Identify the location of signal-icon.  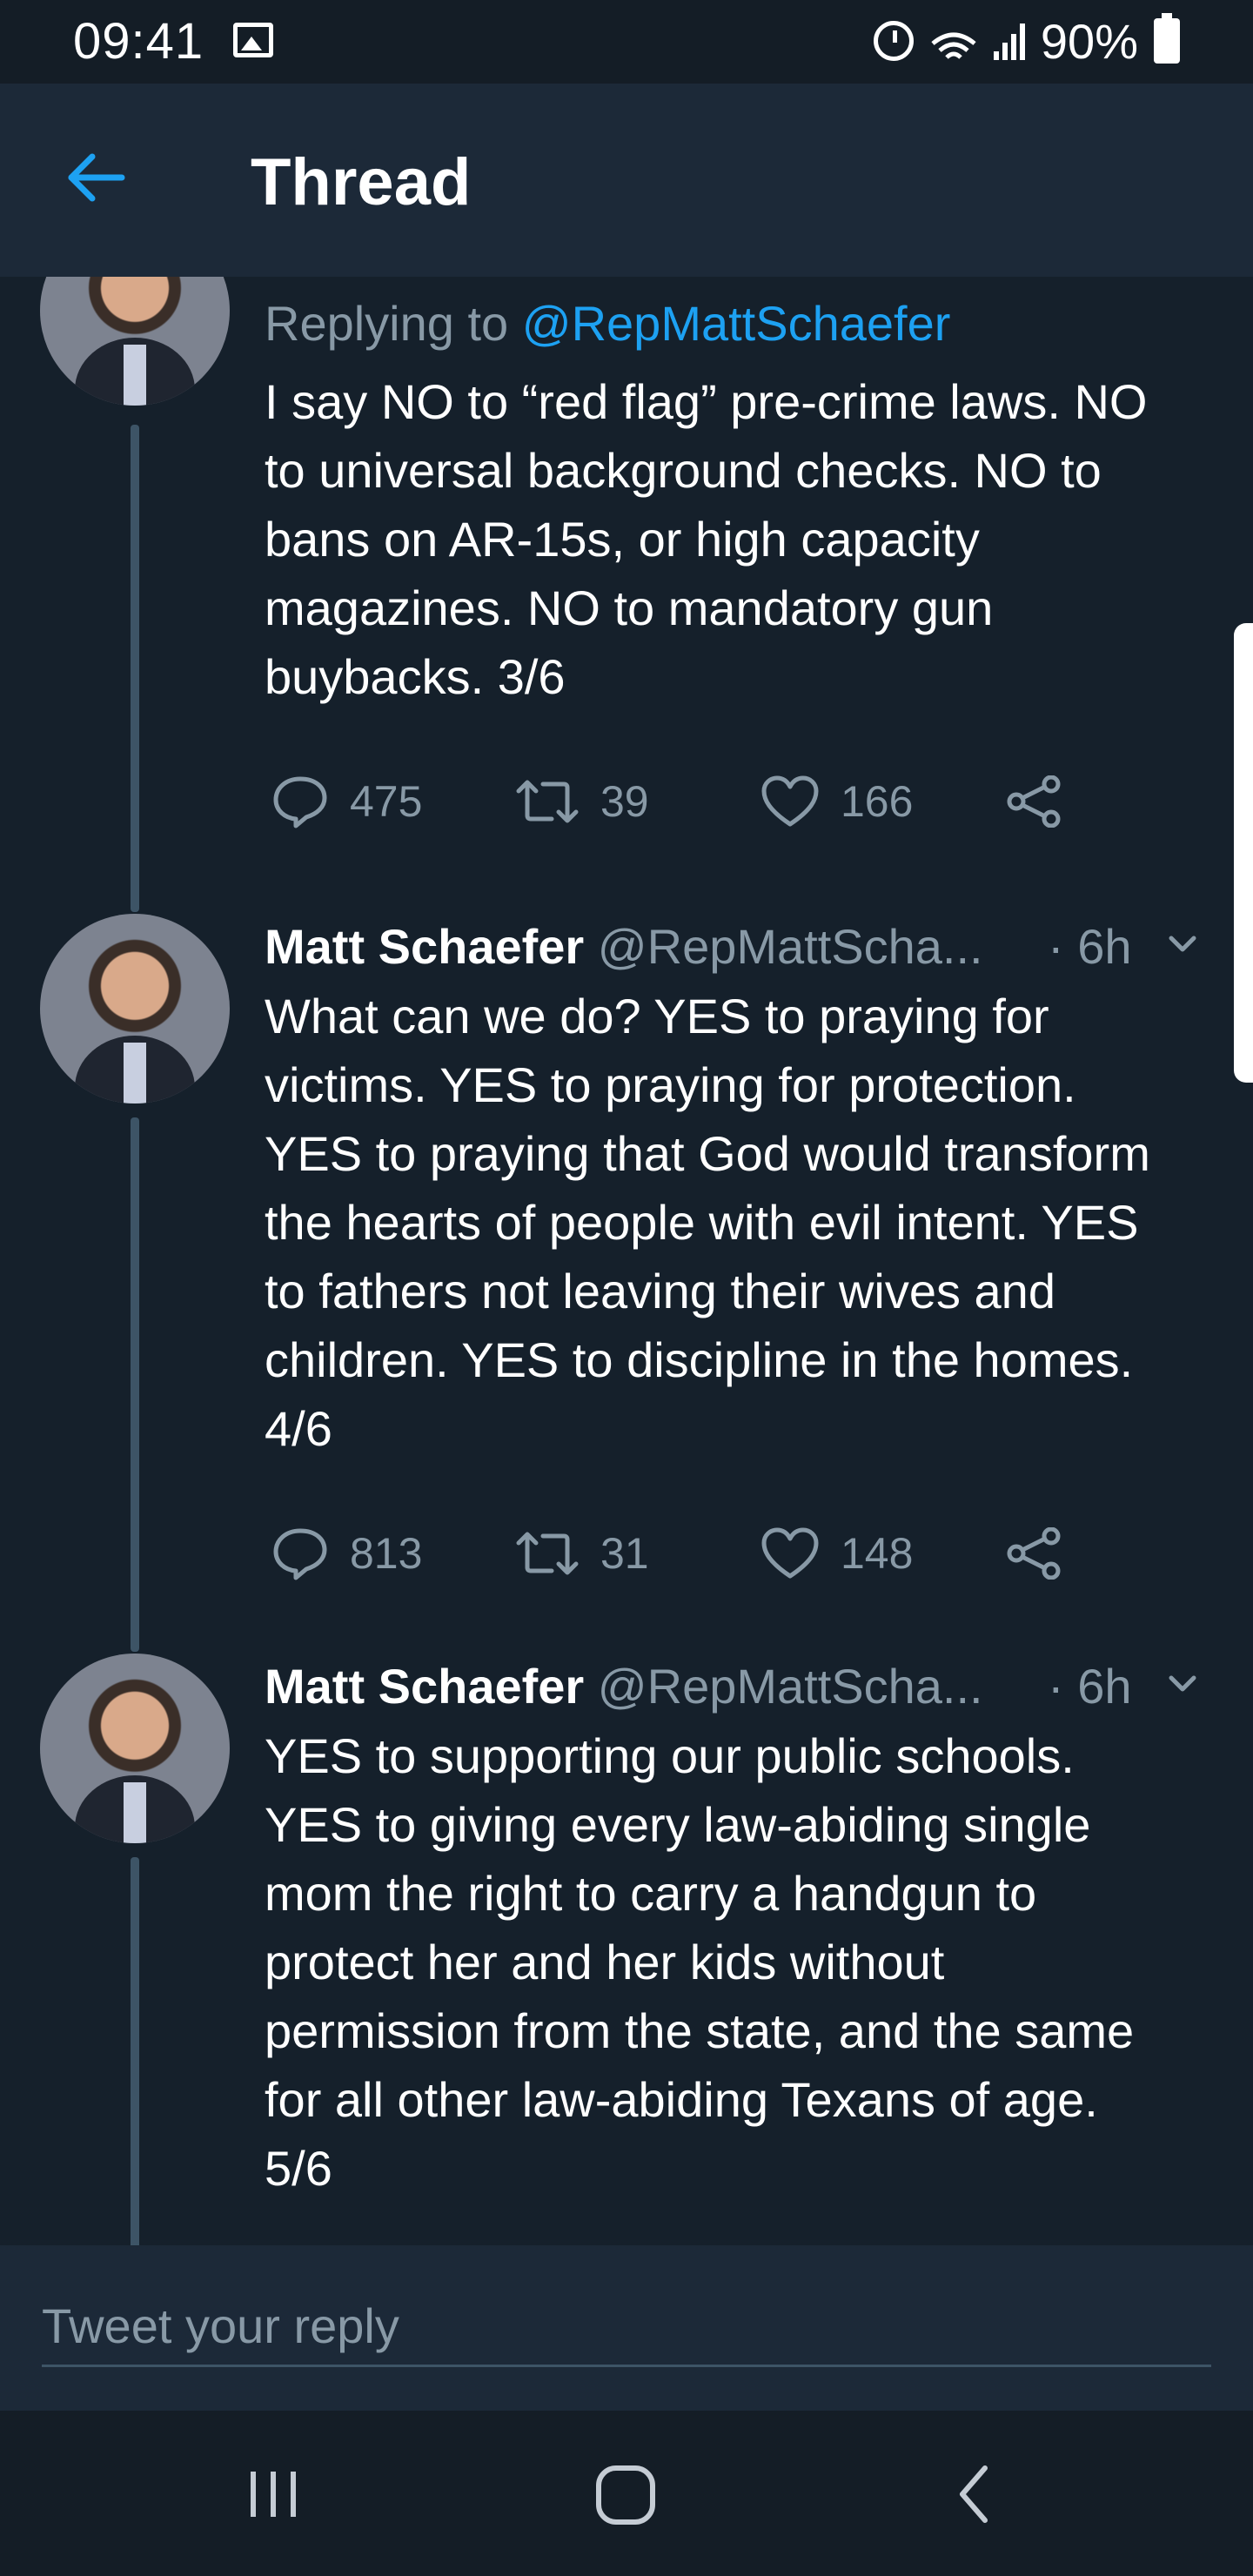
(1009, 41).